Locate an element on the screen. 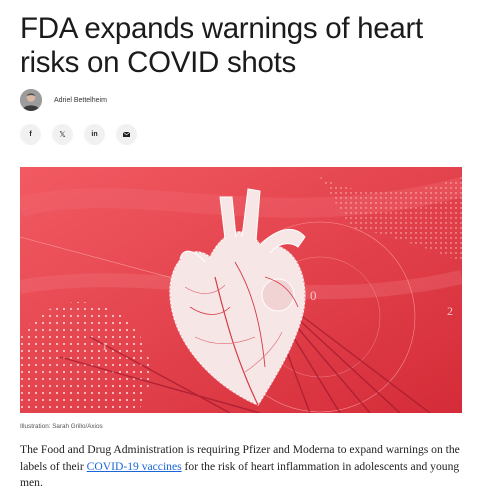 The image size is (483, 500). share-facebook-button: f is located at coordinates (30, 134).